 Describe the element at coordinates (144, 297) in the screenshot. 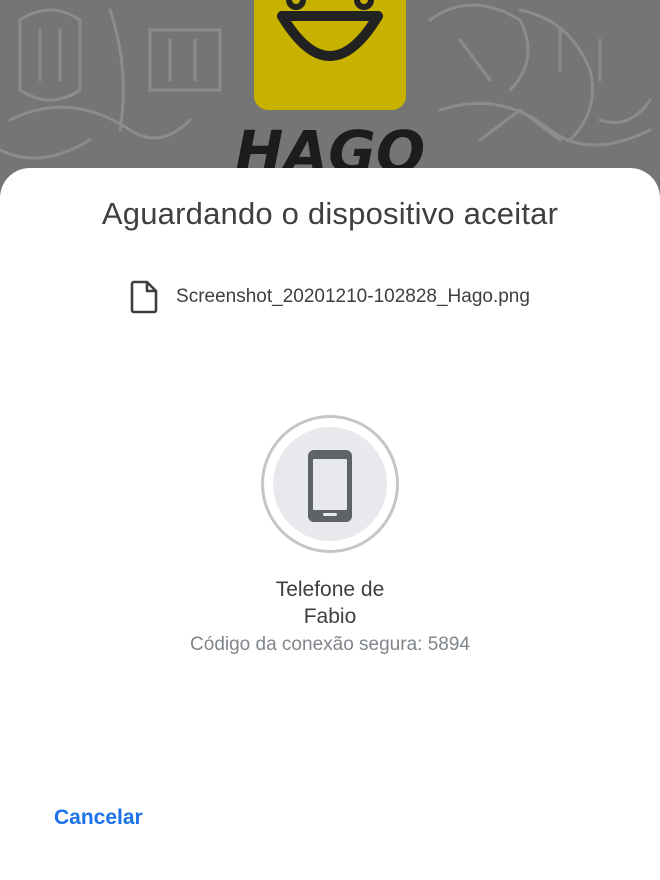

I see `file-icon` at that location.